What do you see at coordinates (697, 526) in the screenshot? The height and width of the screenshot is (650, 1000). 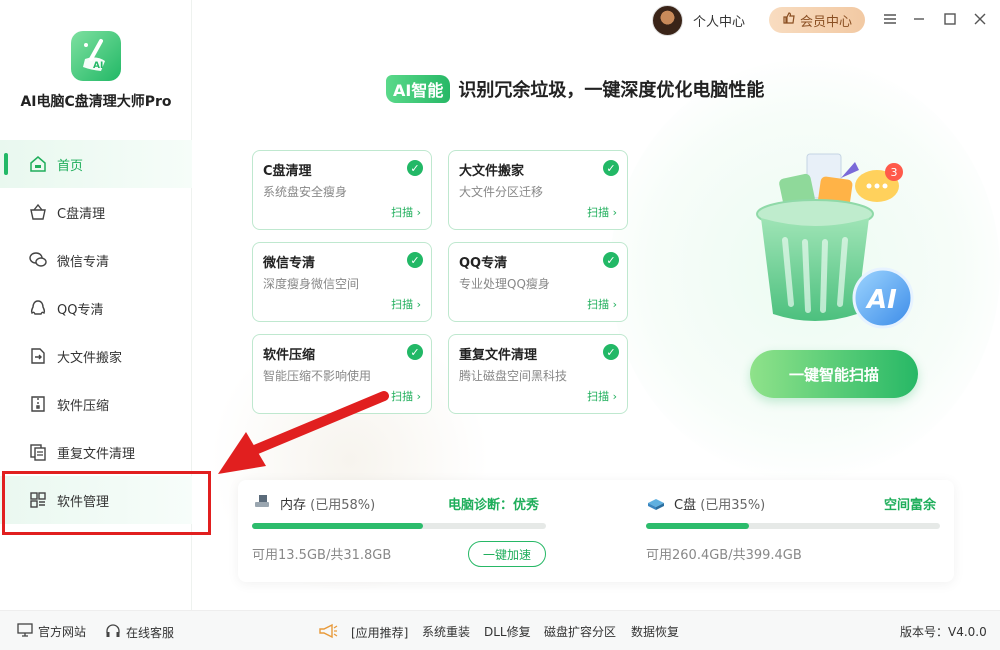 I see `disk-progress-fill` at bounding box center [697, 526].